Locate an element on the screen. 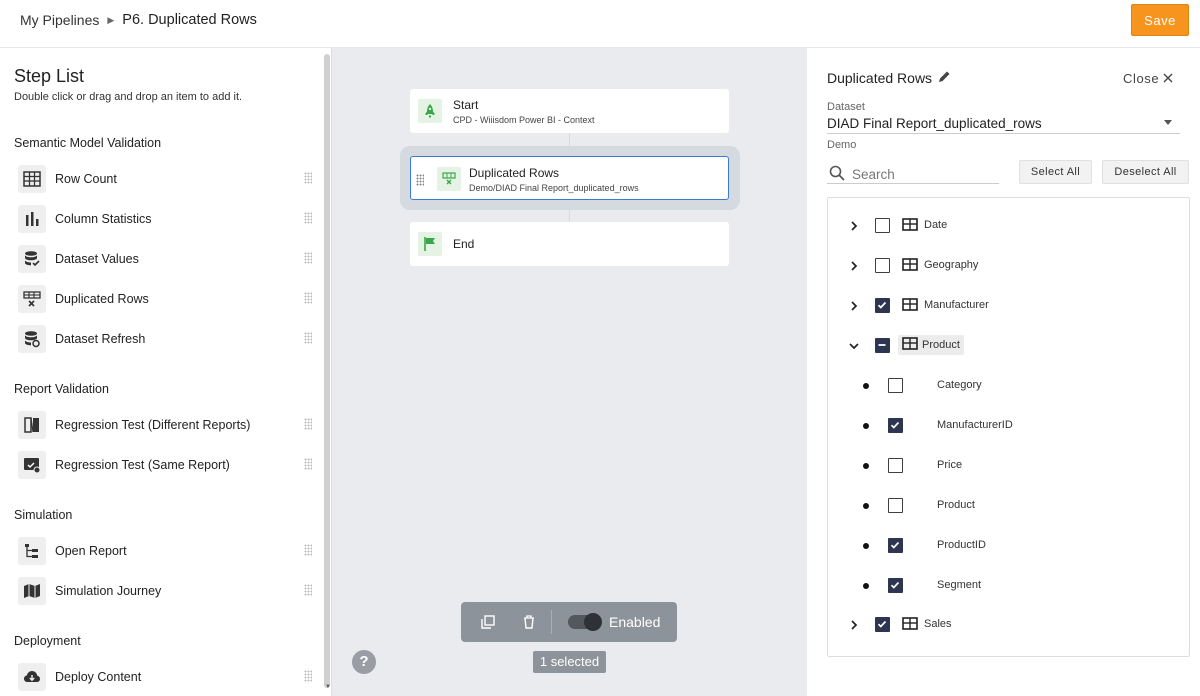 The image size is (1200, 696). tree-label: Price is located at coordinates (950, 465).